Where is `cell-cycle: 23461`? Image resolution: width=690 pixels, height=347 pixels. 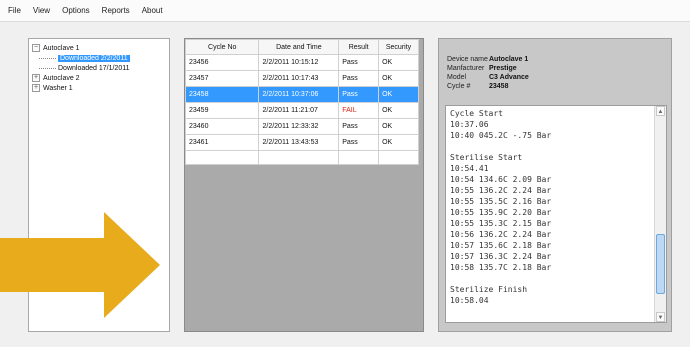
cell-cycle: 23461 is located at coordinates (222, 142).